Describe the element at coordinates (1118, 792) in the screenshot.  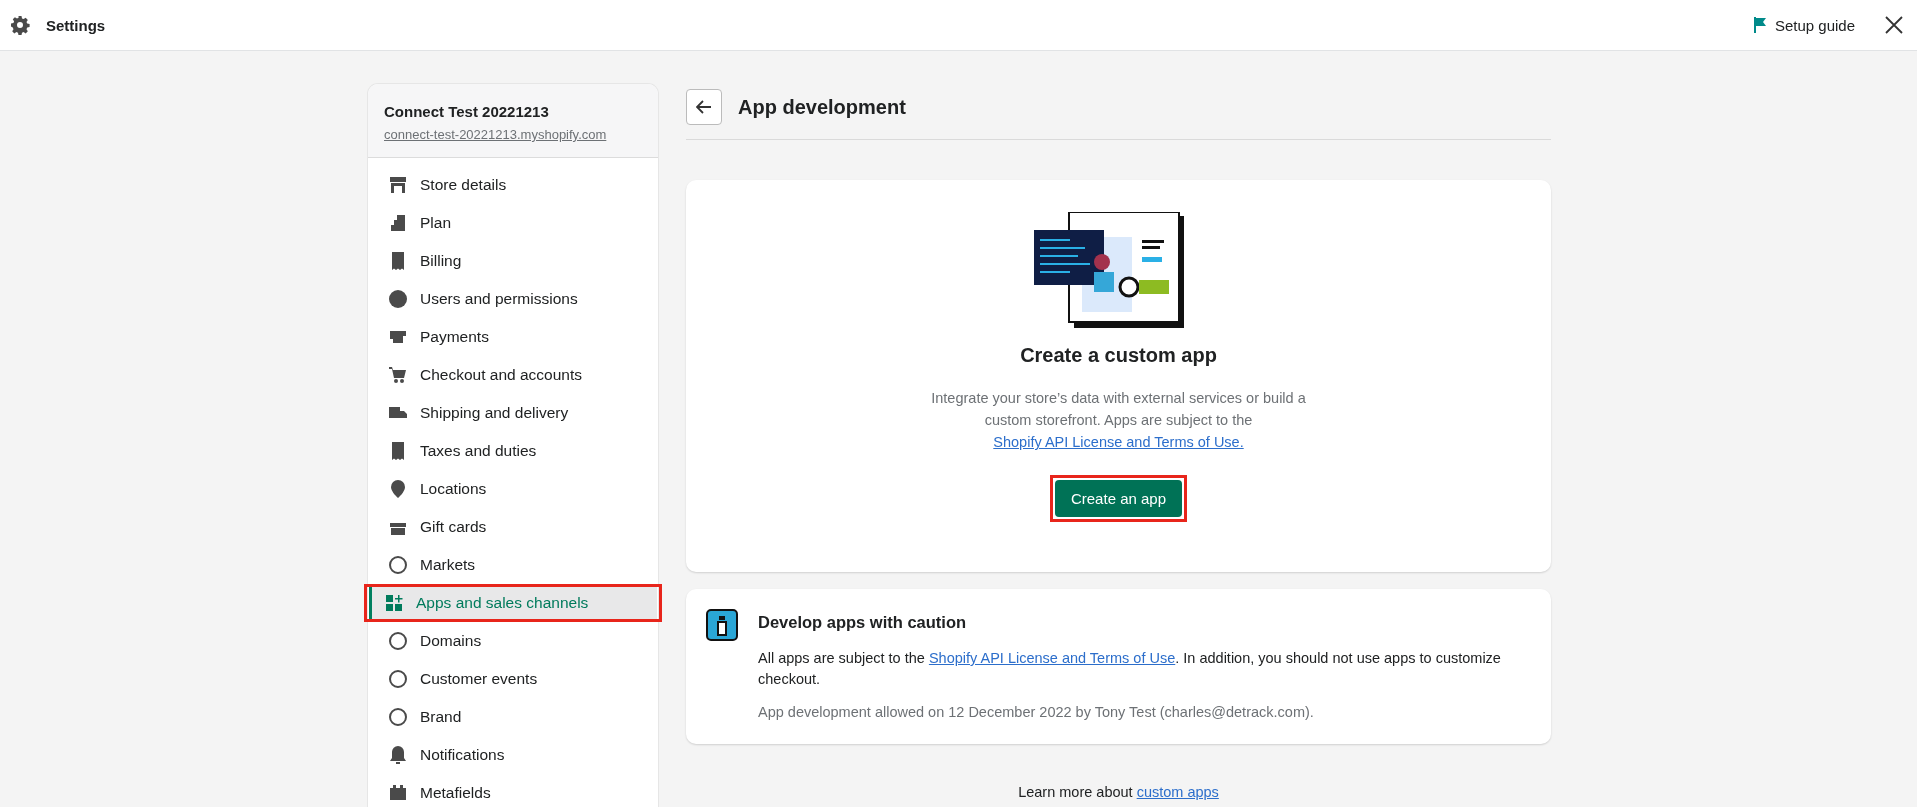
I see `learn-more-text: Learn more about custom apps` at that location.